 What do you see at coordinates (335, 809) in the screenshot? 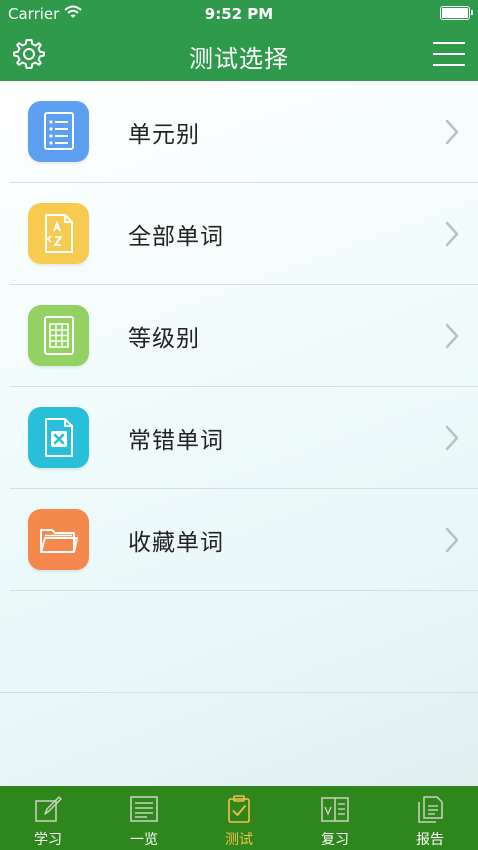
I see `book-icon` at bounding box center [335, 809].